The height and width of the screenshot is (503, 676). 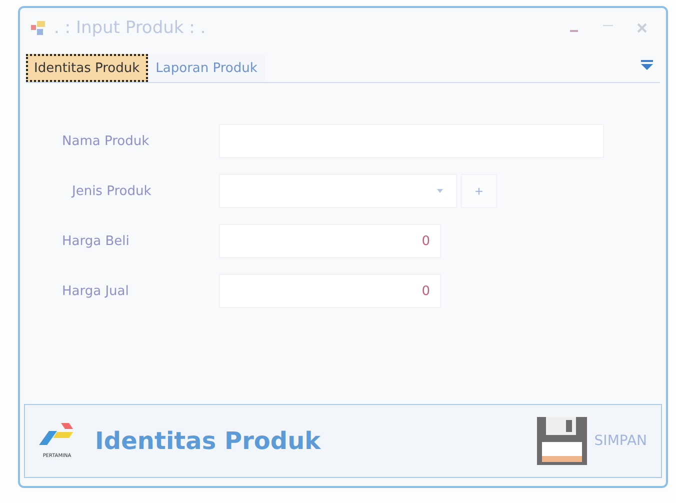 What do you see at coordinates (95, 291) in the screenshot?
I see `field-label: Harga Jual` at bounding box center [95, 291].